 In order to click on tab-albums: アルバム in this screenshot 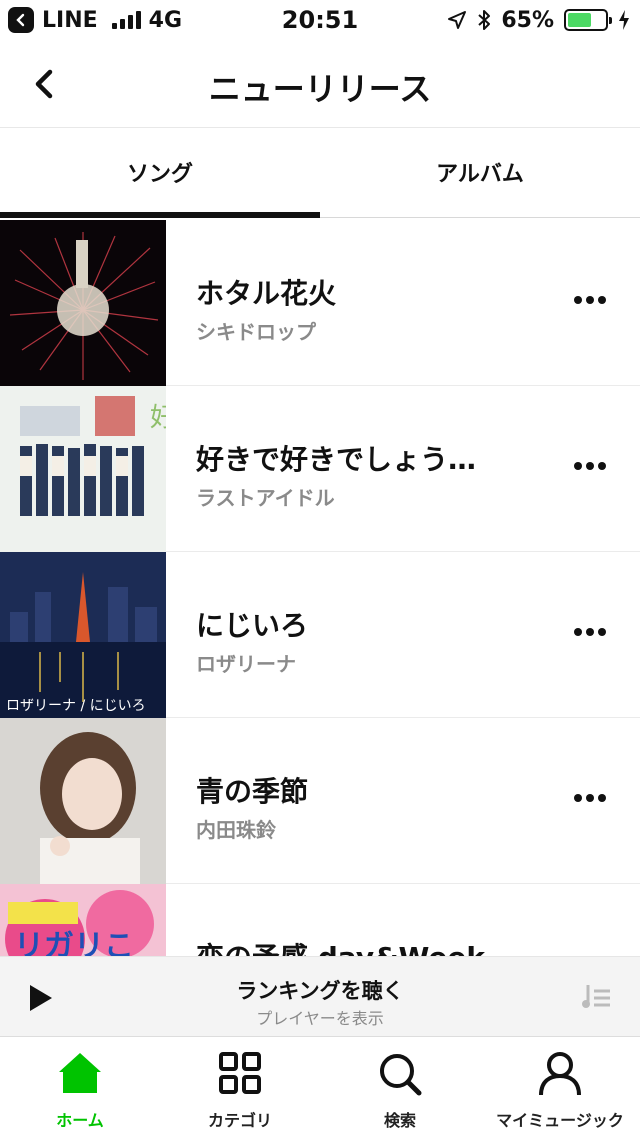, I will do `click(480, 172)`.